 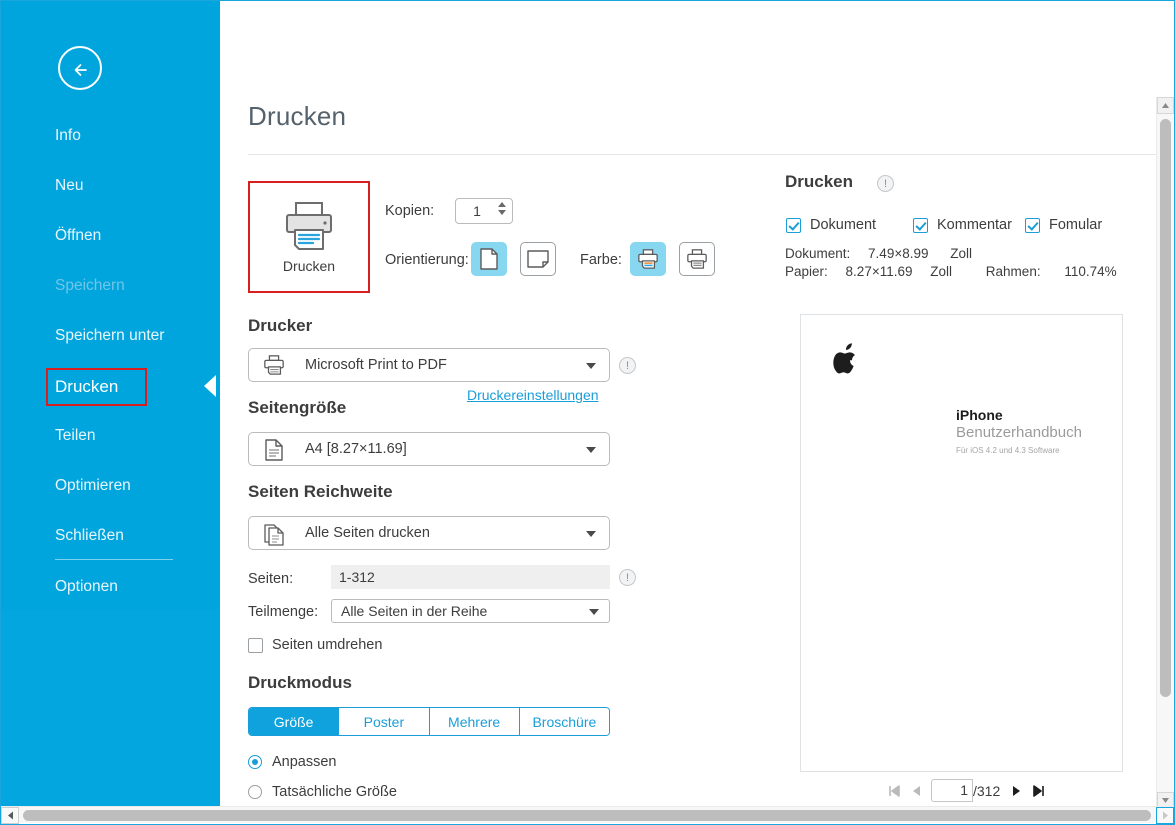 I want to click on pages-info-icon: !, so click(x=627, y=577).